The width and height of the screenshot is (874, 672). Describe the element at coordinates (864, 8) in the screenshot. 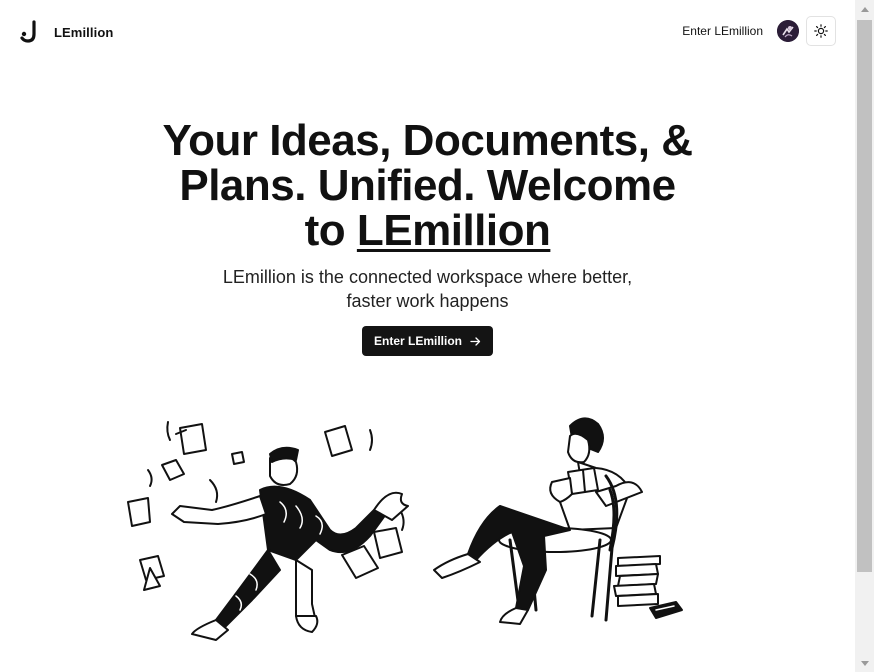

I see `scroll-up-arrow-icon` at that location.